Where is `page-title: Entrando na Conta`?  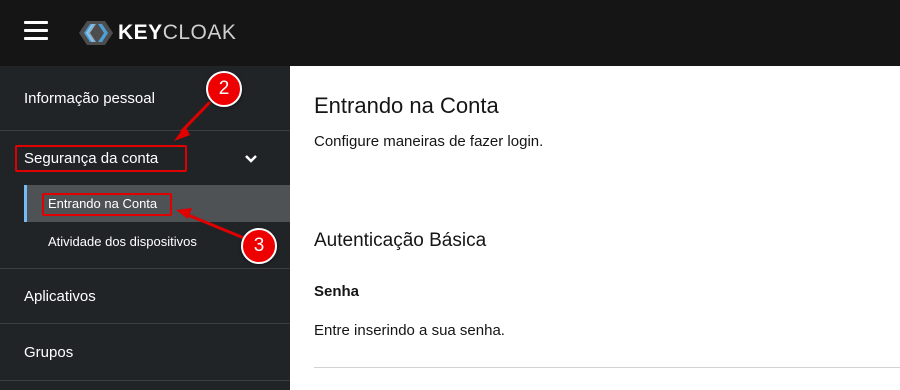 page-title: Entrando na Conta is located at coordinates (406, 105).